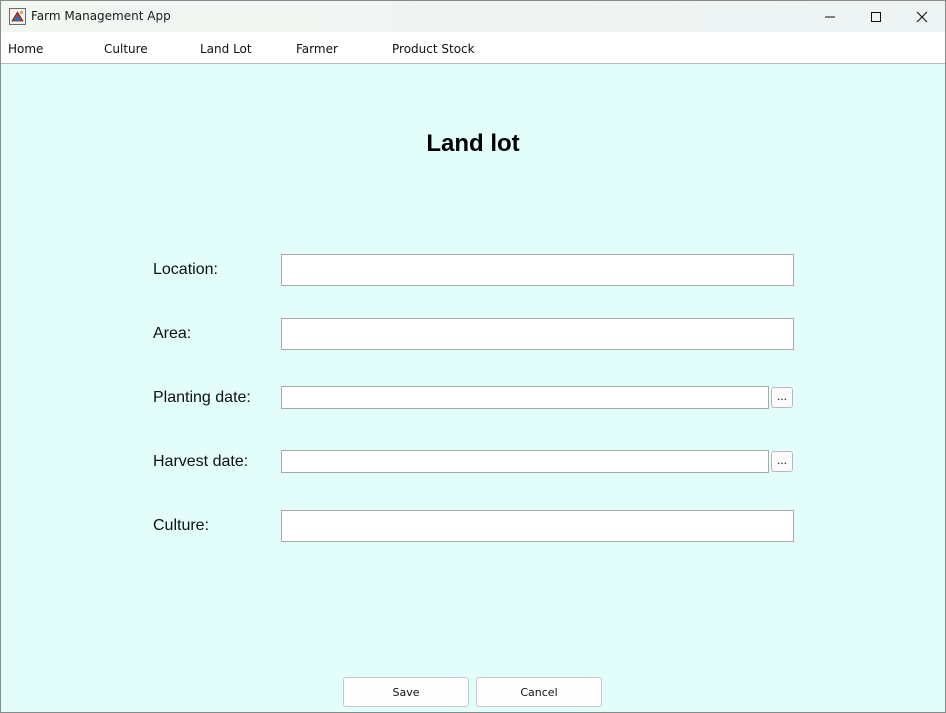  What do you see at coordinates (433, 49) in the screenshot?
I see `menu-item-product-stock: Product Stock` at bounding box center [433, 49].